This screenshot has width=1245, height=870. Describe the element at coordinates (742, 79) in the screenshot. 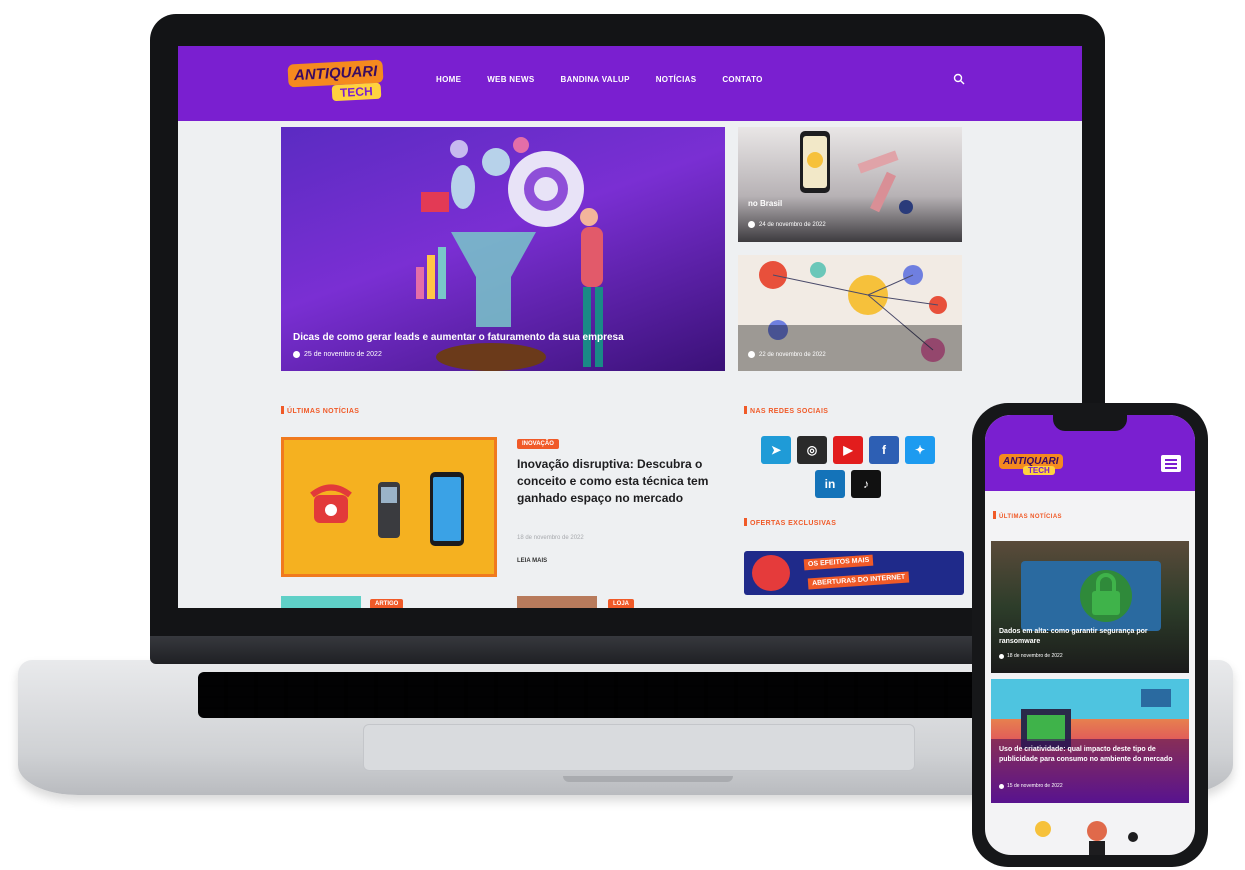

I see `nav-item-contato: CONTATO` at that location.